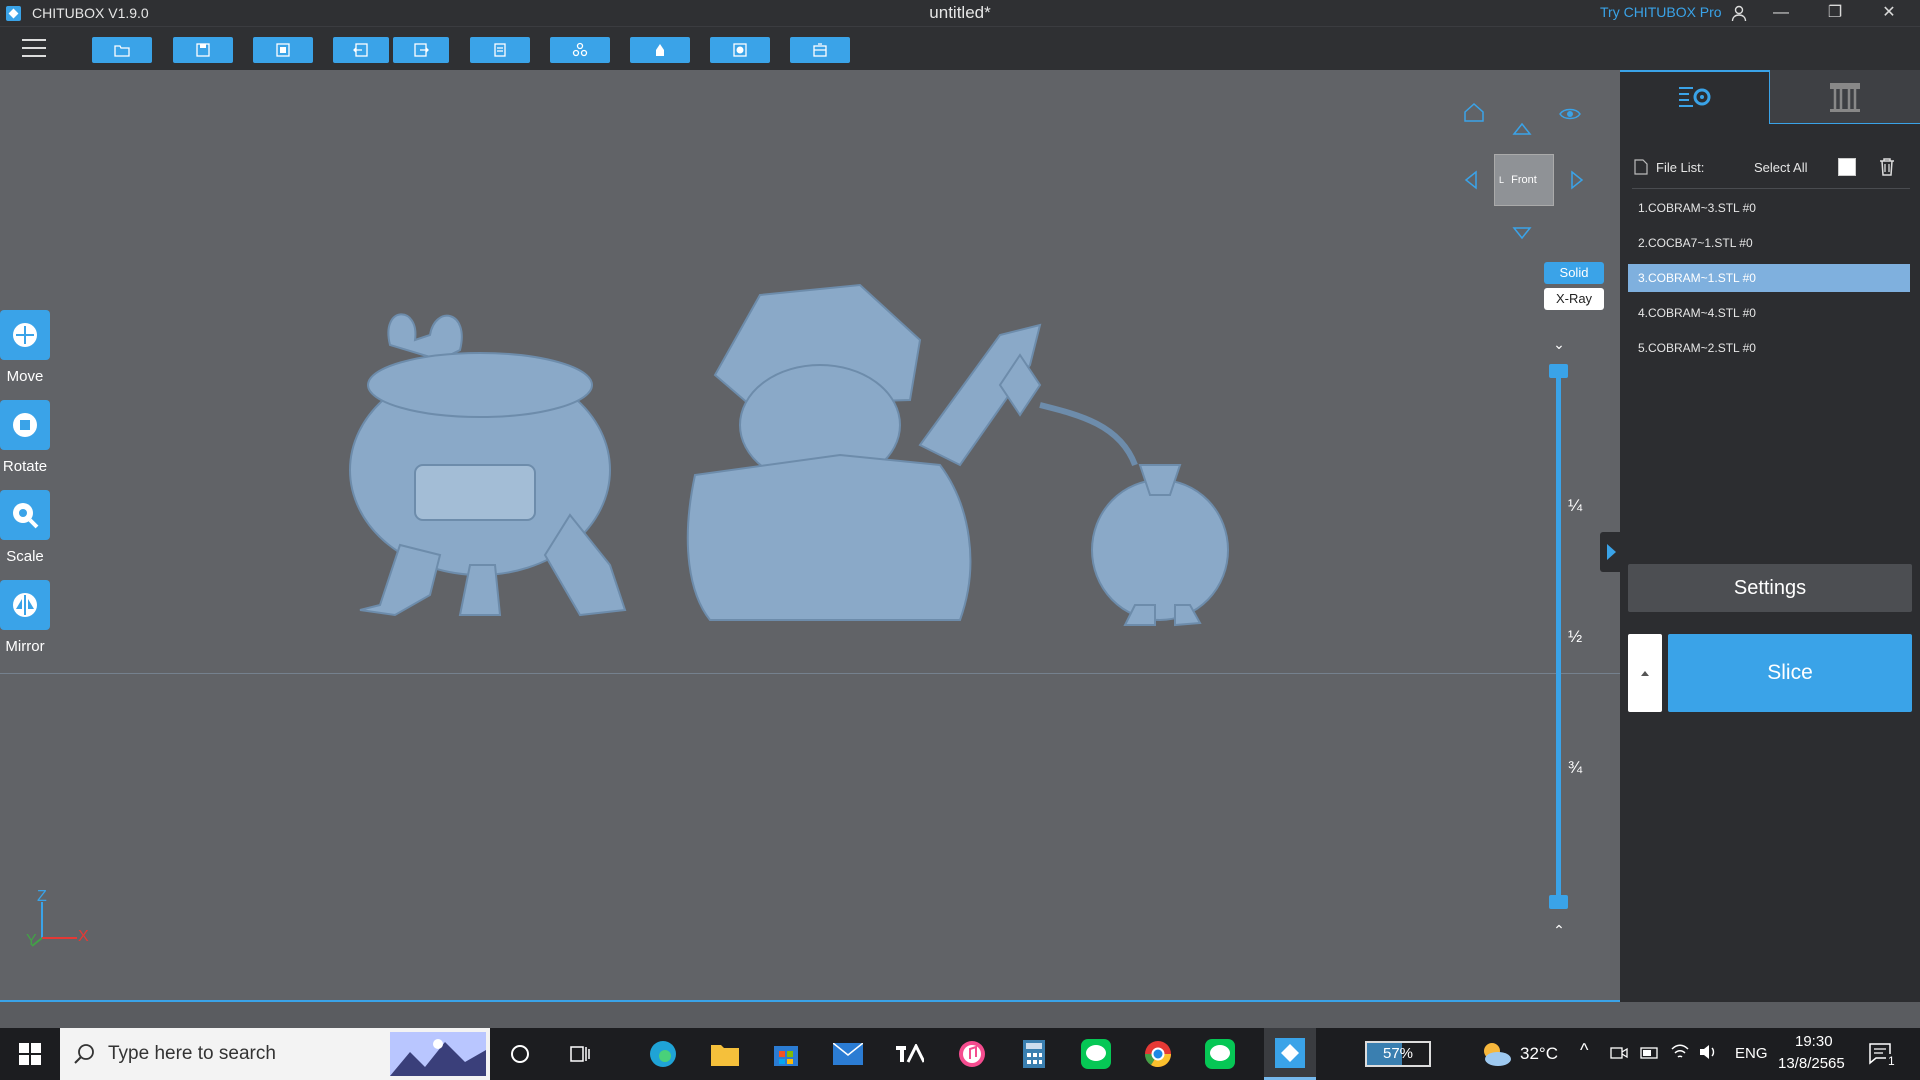 The image size is (1920, 1080). What do you see at coordinates (1522, 232) in the screenshot?
I see `view-down-arrow-icon` at bounding box center [1522, 232].